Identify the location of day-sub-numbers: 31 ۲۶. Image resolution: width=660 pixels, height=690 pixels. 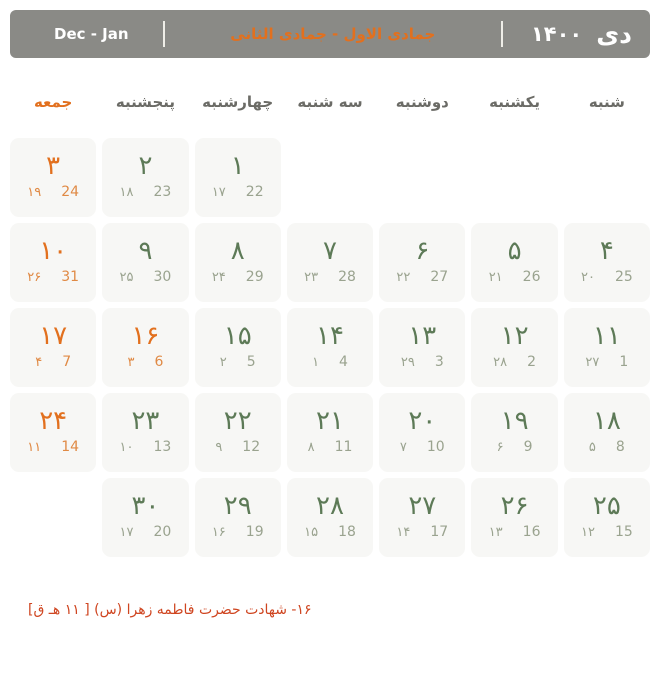
(53, 277).